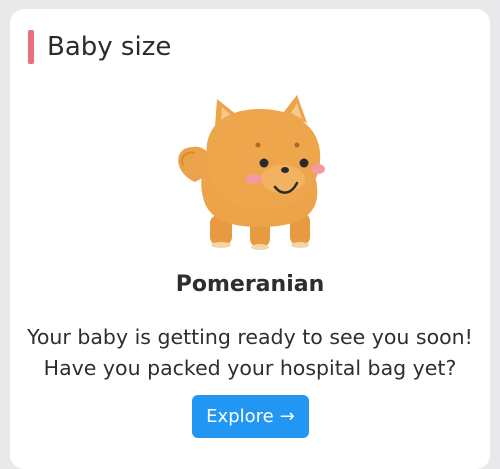 The width and height of the screenshot is (500, 469). Describe the element at coordinates (250, 368) in the screenshot. I see `message-line-2: Have you packed your hospital bag yet?` at that location.